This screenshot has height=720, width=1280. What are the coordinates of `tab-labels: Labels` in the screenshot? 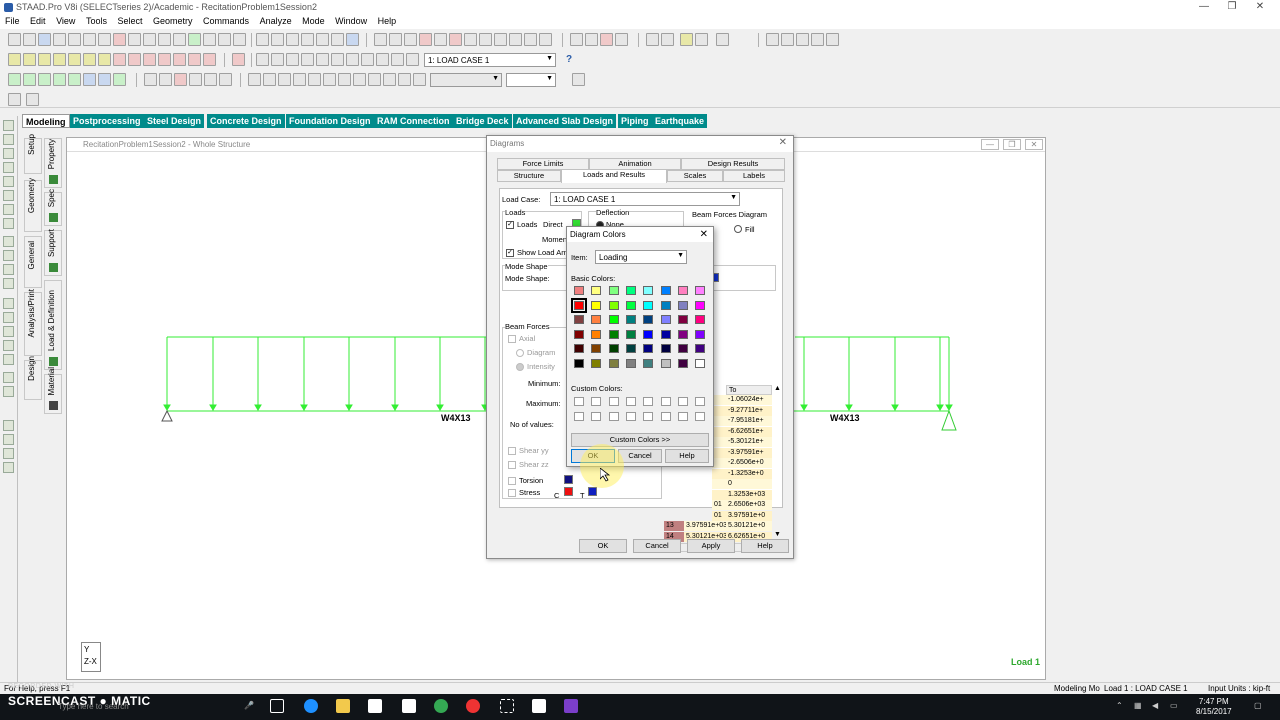 It's located at (754, 176).